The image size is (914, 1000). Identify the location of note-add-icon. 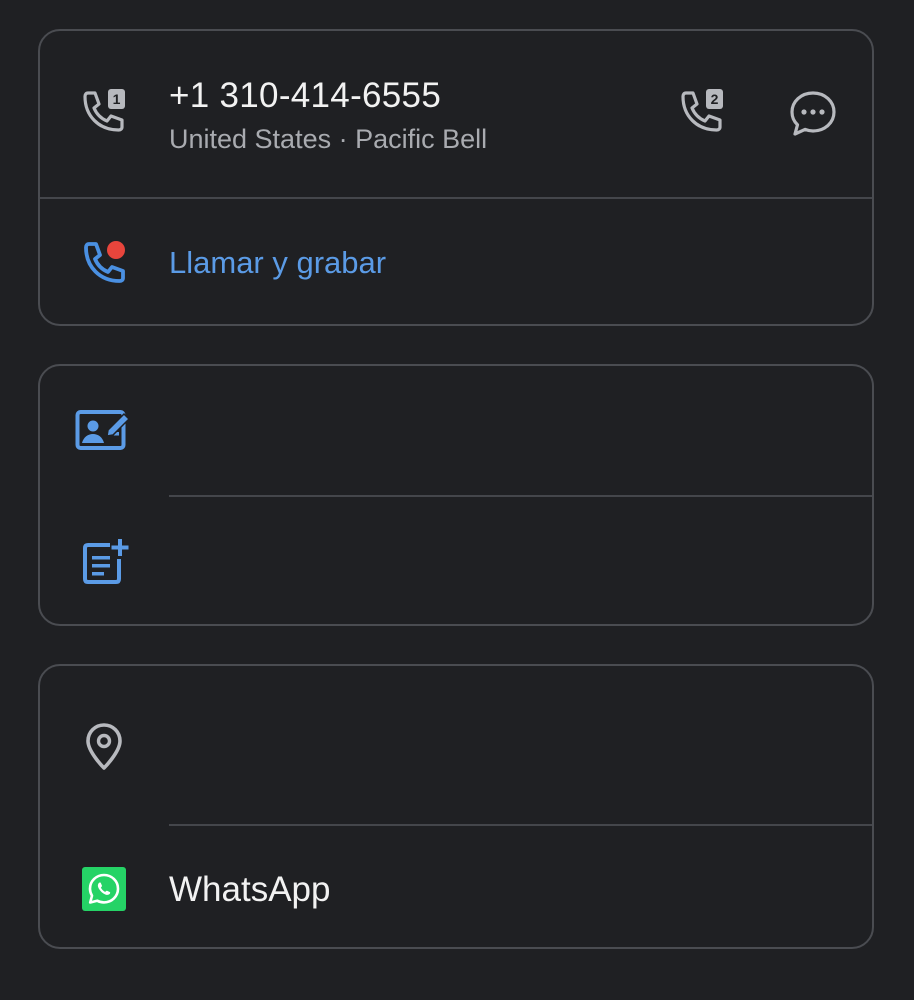
(105, 562).